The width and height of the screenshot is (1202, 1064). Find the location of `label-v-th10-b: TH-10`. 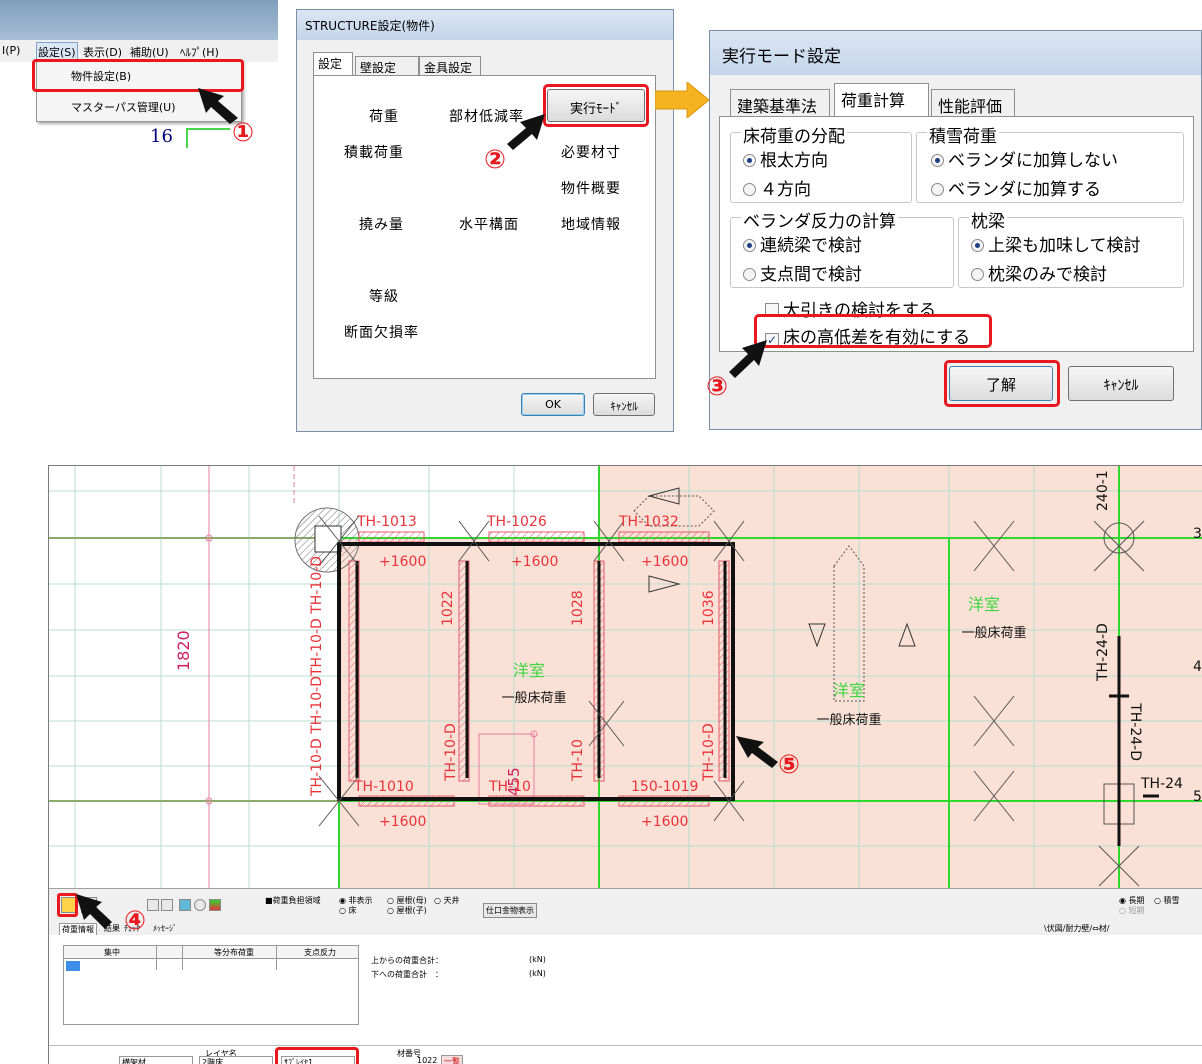

label-v-th10-b: TH-10 is located at coordinates (578, 760).